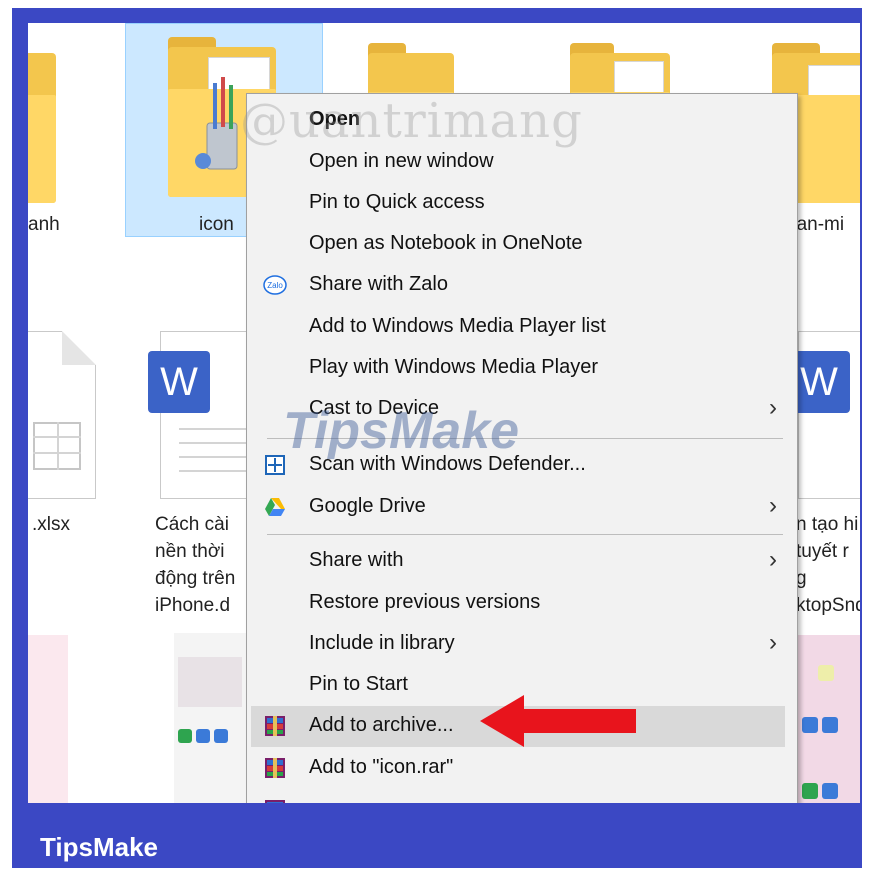 The image size is (870, 875). I want to click on menu-item-share-with: Share with ›, so click(522, 561).